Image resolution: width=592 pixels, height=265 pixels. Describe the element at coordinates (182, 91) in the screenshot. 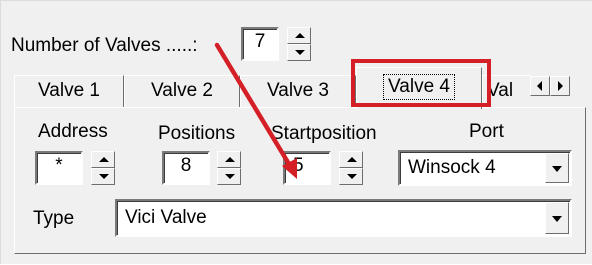

I see `tab-valve-2: Valve 2` at that location.